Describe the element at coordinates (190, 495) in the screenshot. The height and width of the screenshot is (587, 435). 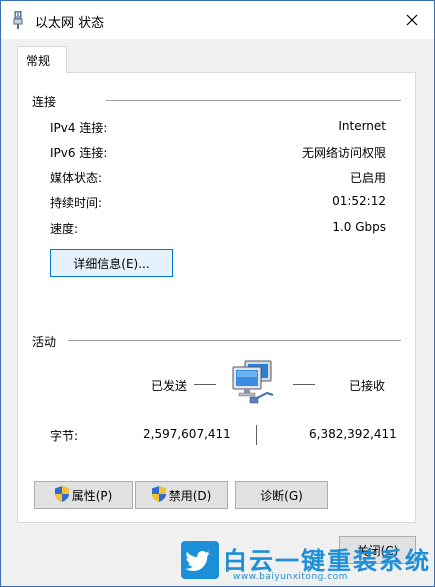
I see `disable-button-label: 禁用(D)` at that location.